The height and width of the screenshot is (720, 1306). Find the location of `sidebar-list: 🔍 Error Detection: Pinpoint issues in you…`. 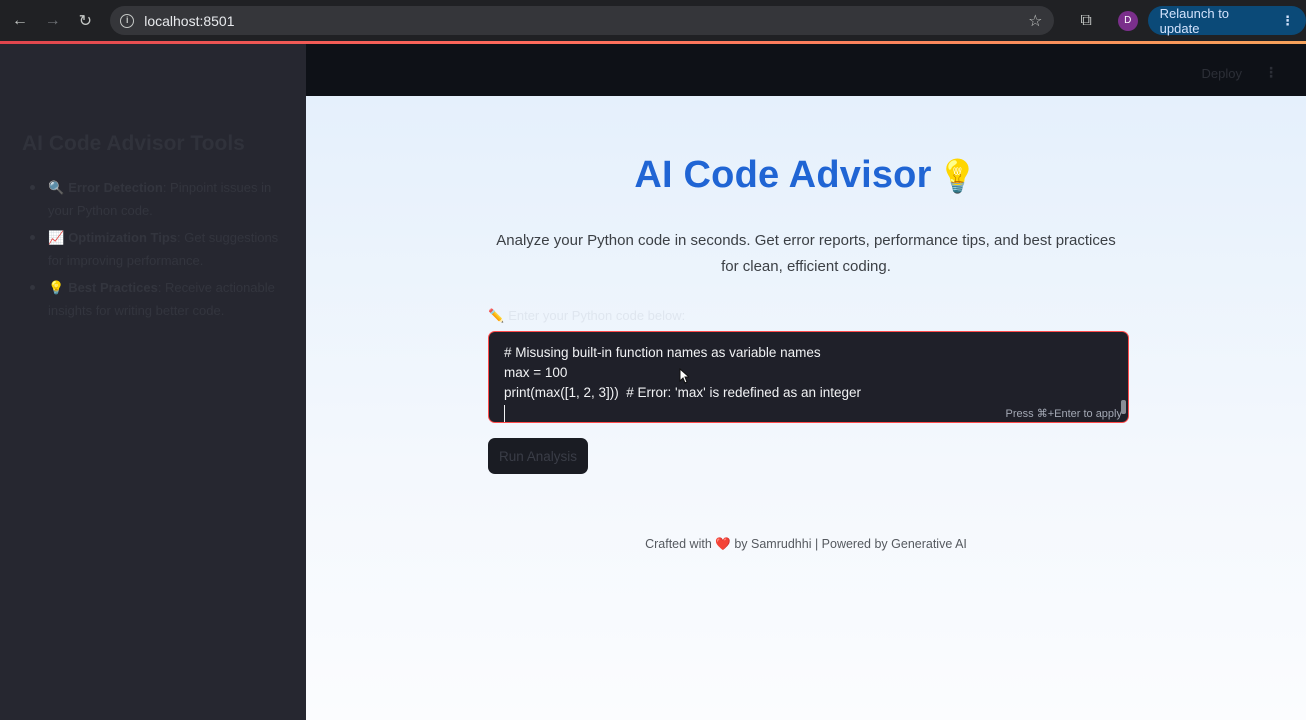

sidebar-list: 🔍 Error Detection: Pinpoint issues in you… is located at coordinates (153, 251).